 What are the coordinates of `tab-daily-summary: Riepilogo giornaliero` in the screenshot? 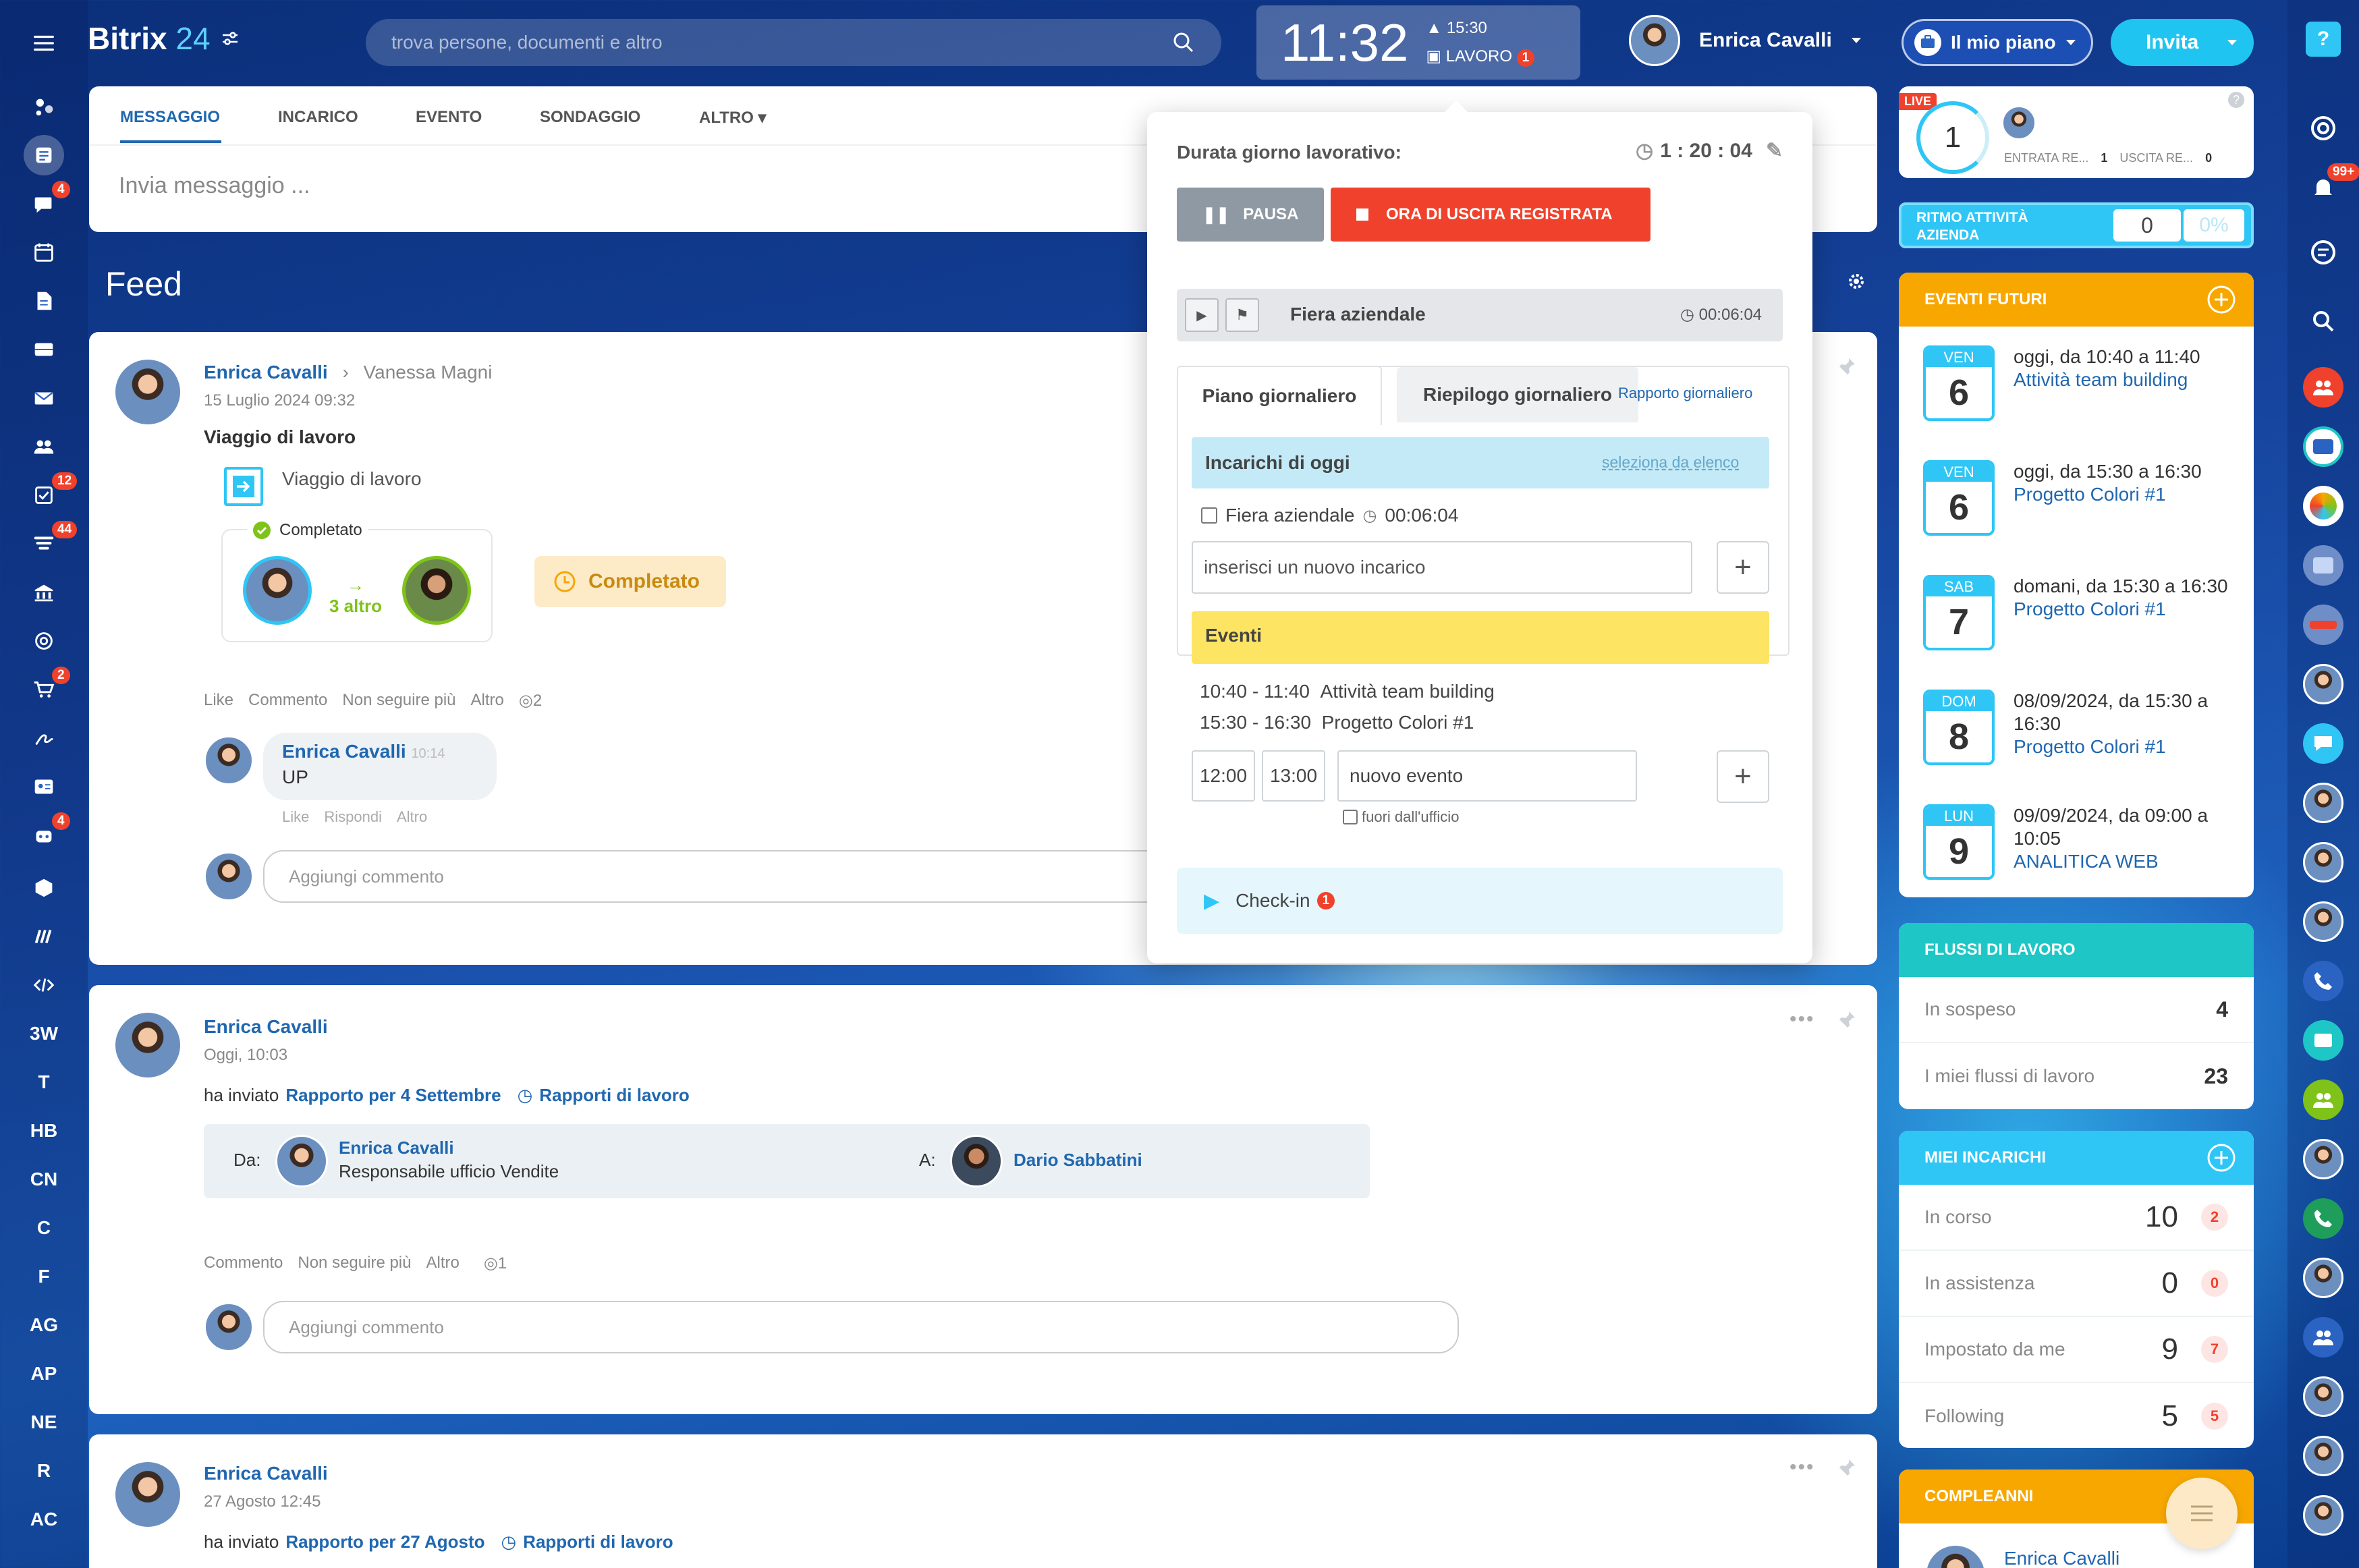 It's located at (1518, 394).